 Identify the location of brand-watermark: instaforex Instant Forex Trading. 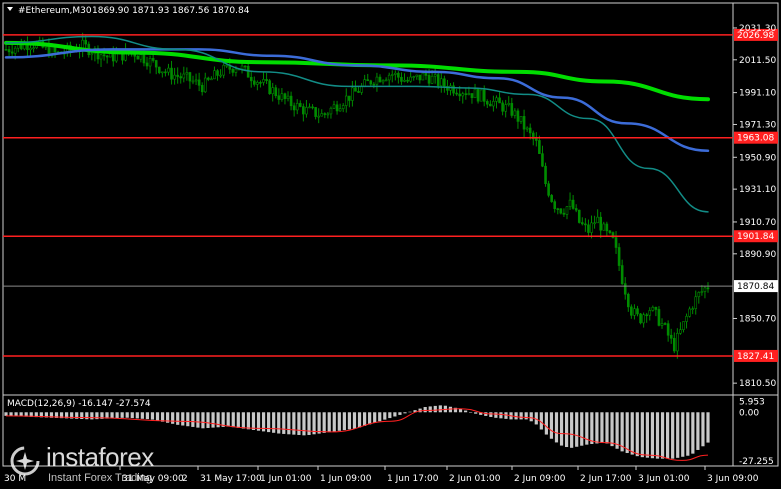
(101, 463).